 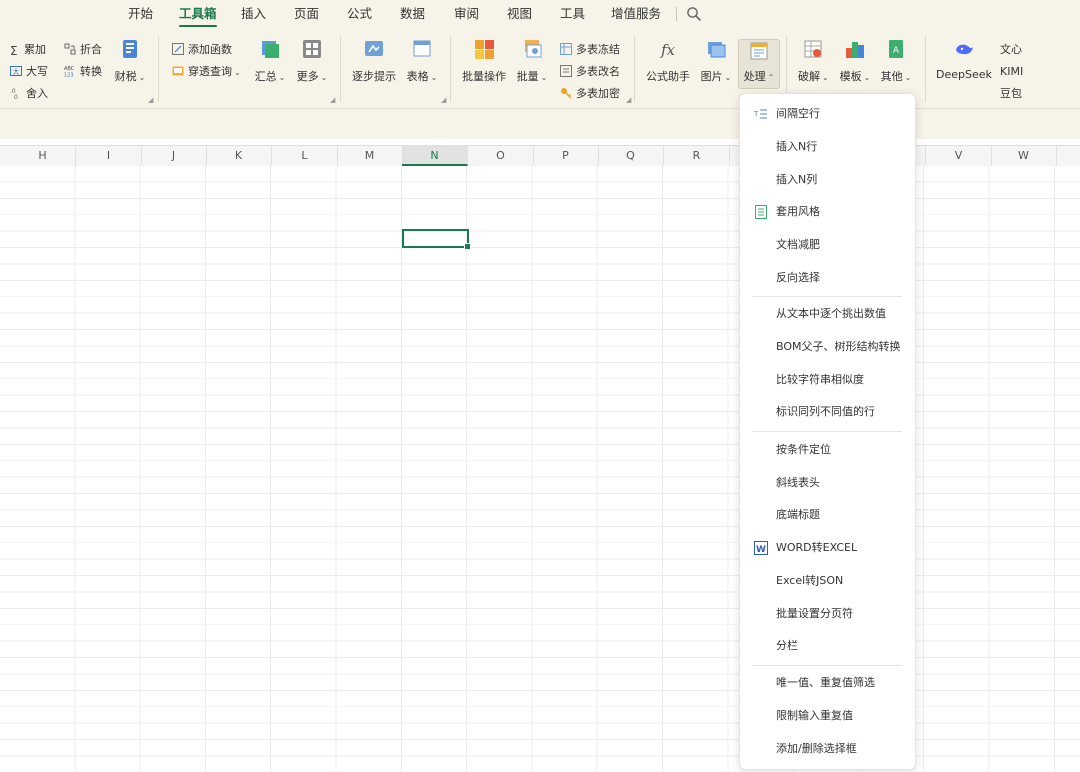 What do you see at coordinates (484, 61) in the screenshot?
I see `batch-operation-button: 批量操作` at bounding box center [484, 61].